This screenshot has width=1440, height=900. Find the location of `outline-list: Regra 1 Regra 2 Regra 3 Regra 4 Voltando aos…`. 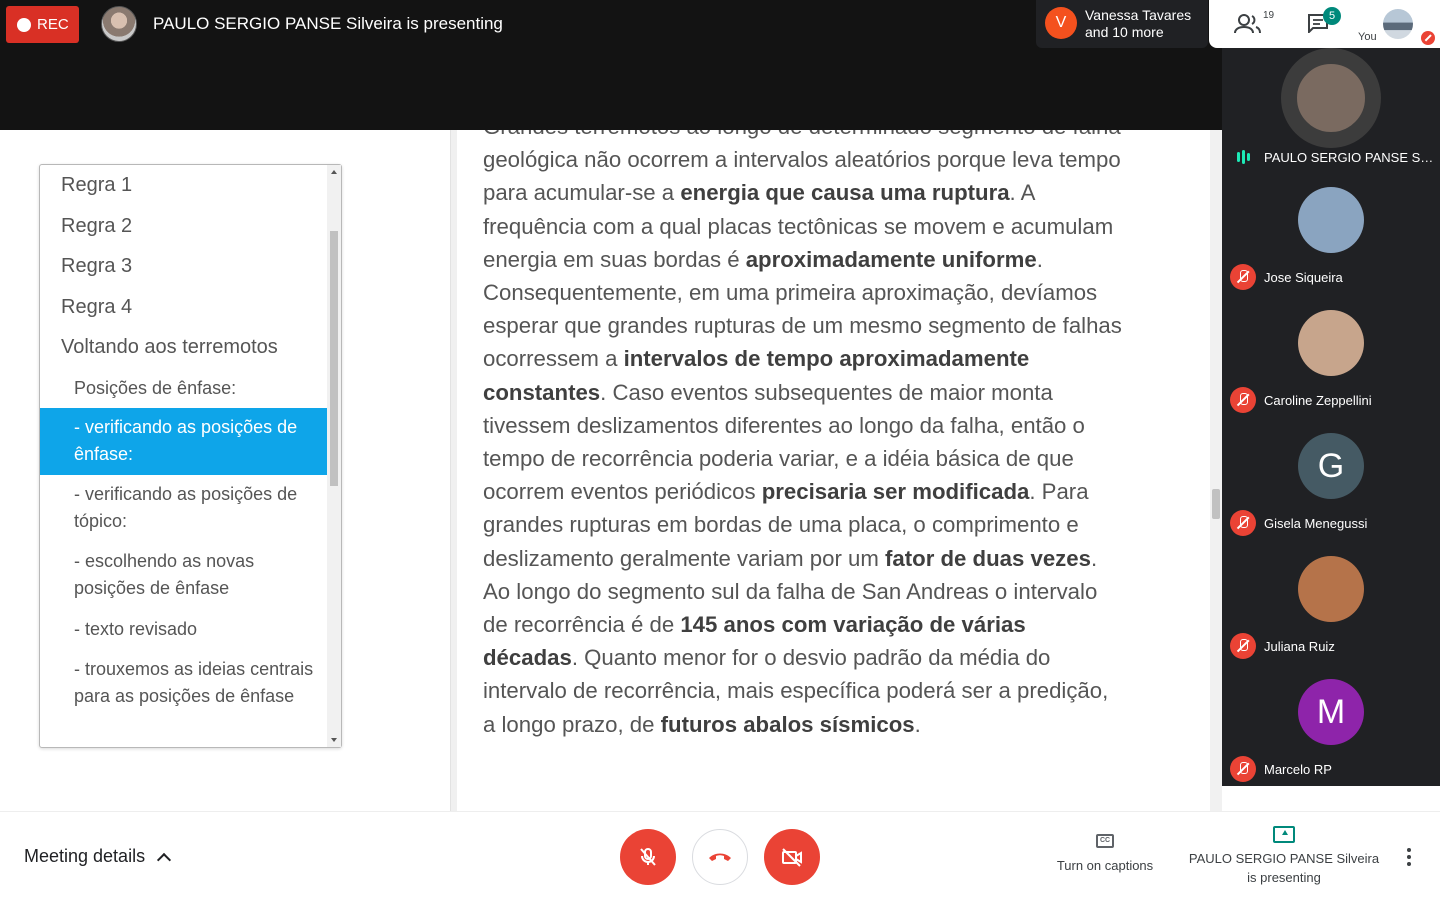

outline-list: Regra 1 Regra 2 Regra 3 Regra 4 Voltando aos… is located at coordinates (183, 456).